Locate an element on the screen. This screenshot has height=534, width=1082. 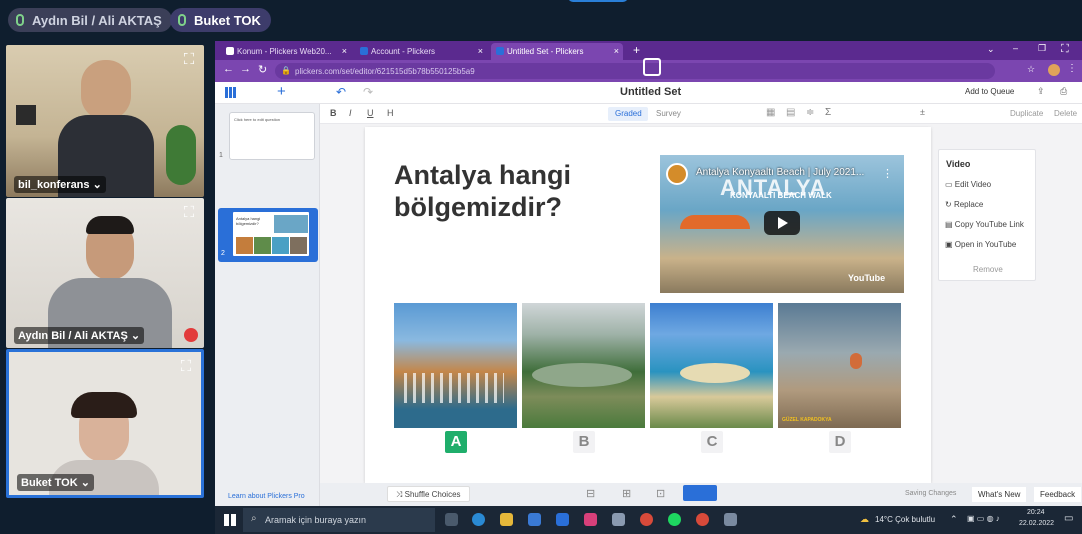
notification-icon: ▭ is located at coordinates (1068, 518).